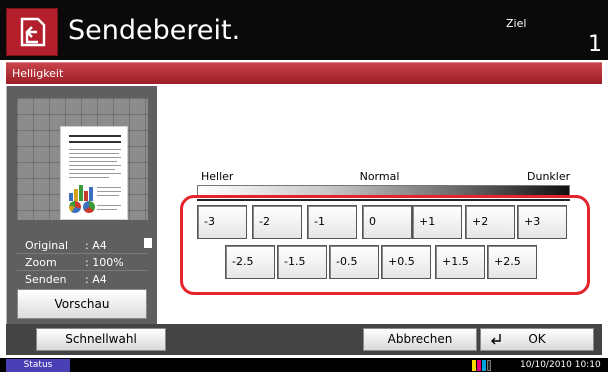 This screenshot has width=608, height=372. Describe the element at coordinates (437, 222) in the screenshot. I see `level-button-plus-1: +1` at that location.